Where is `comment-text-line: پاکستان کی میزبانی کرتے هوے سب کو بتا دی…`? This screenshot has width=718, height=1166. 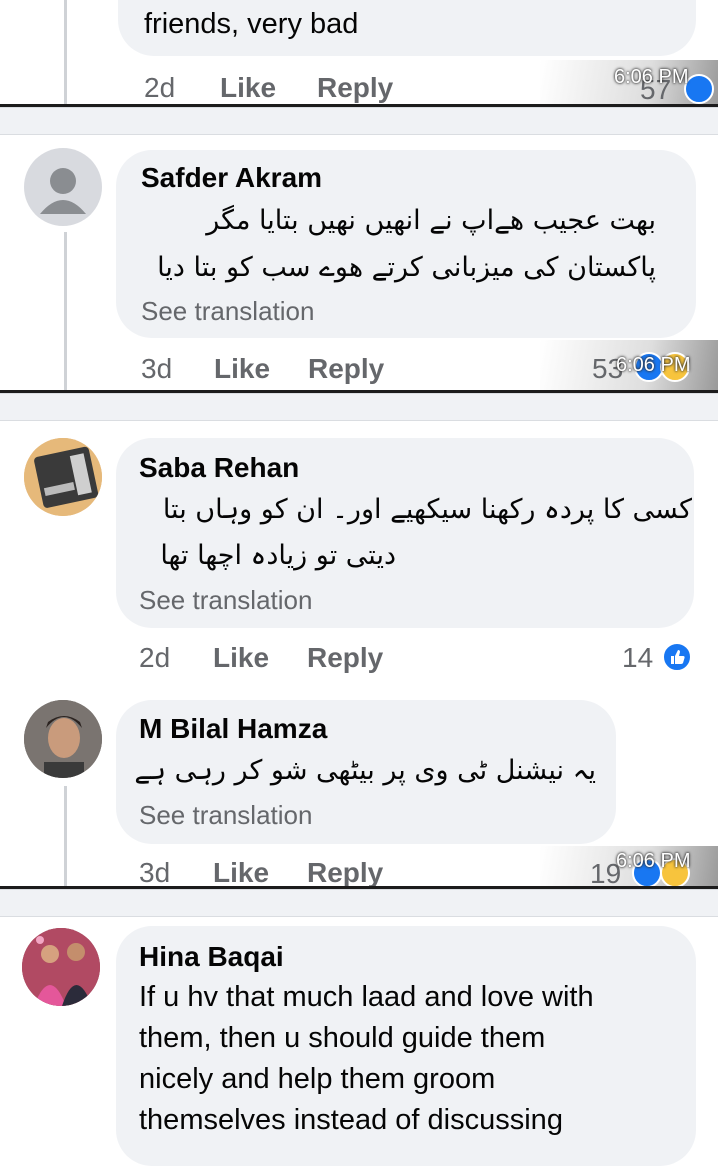 comment-text-line: پاکستان کی میزبانی کرتے هوے سب کو بتا دی… is located at coordinates (406, 267).